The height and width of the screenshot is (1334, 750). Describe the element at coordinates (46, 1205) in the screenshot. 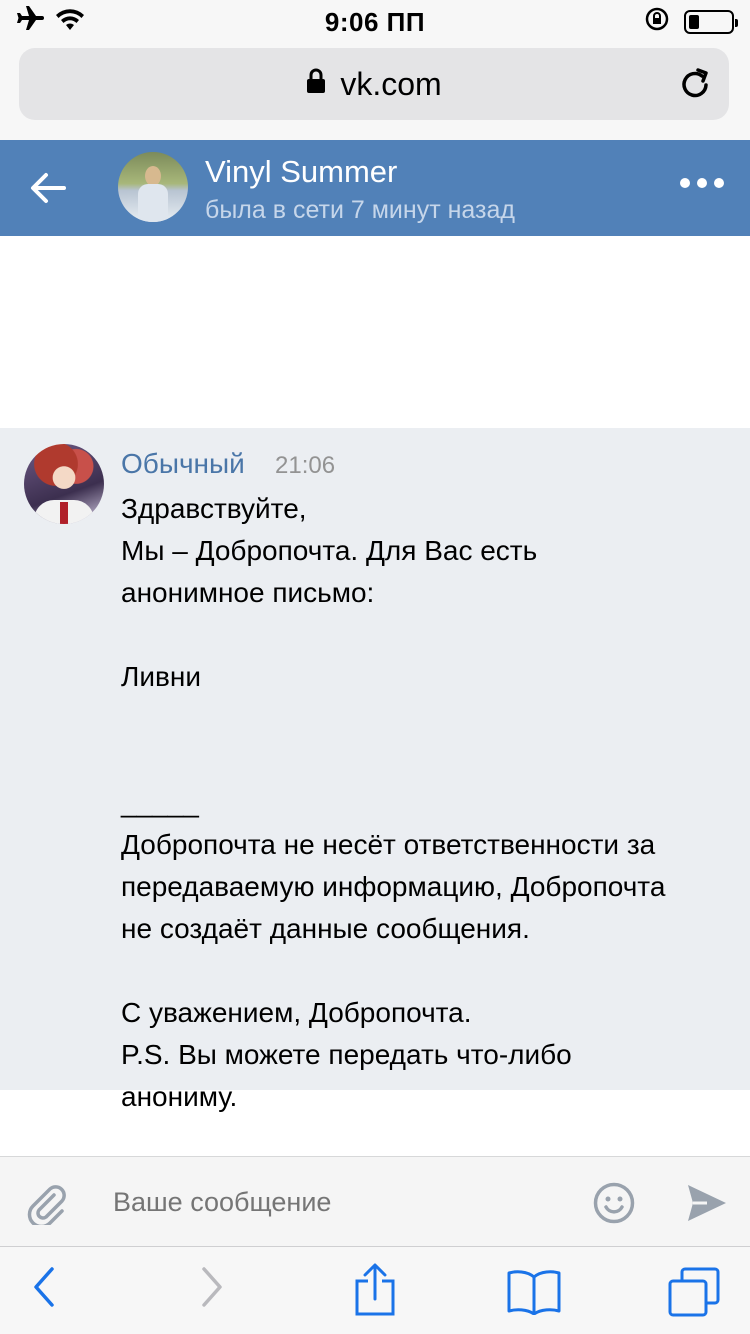

I see `paperclip-icon` at that location.